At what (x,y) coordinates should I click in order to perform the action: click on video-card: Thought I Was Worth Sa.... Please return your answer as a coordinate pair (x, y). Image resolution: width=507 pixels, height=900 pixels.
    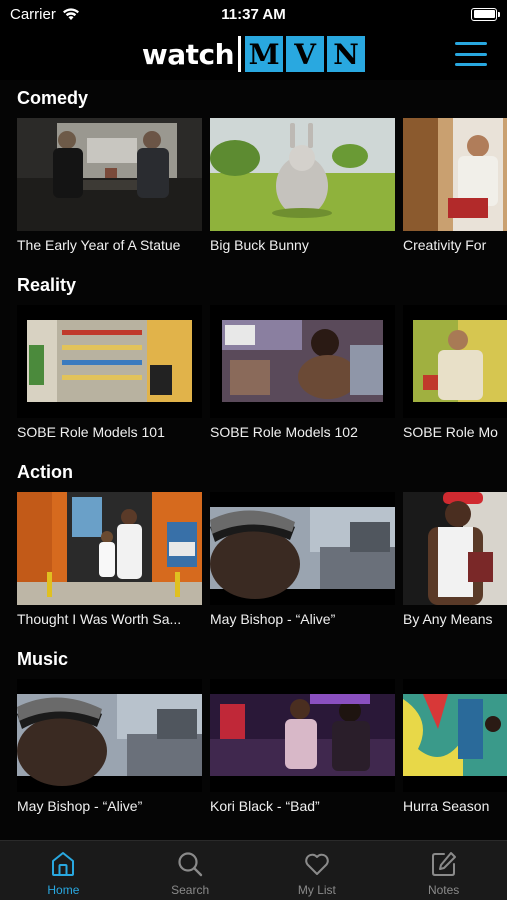
    Looking at the image, I should click on (109, 559).